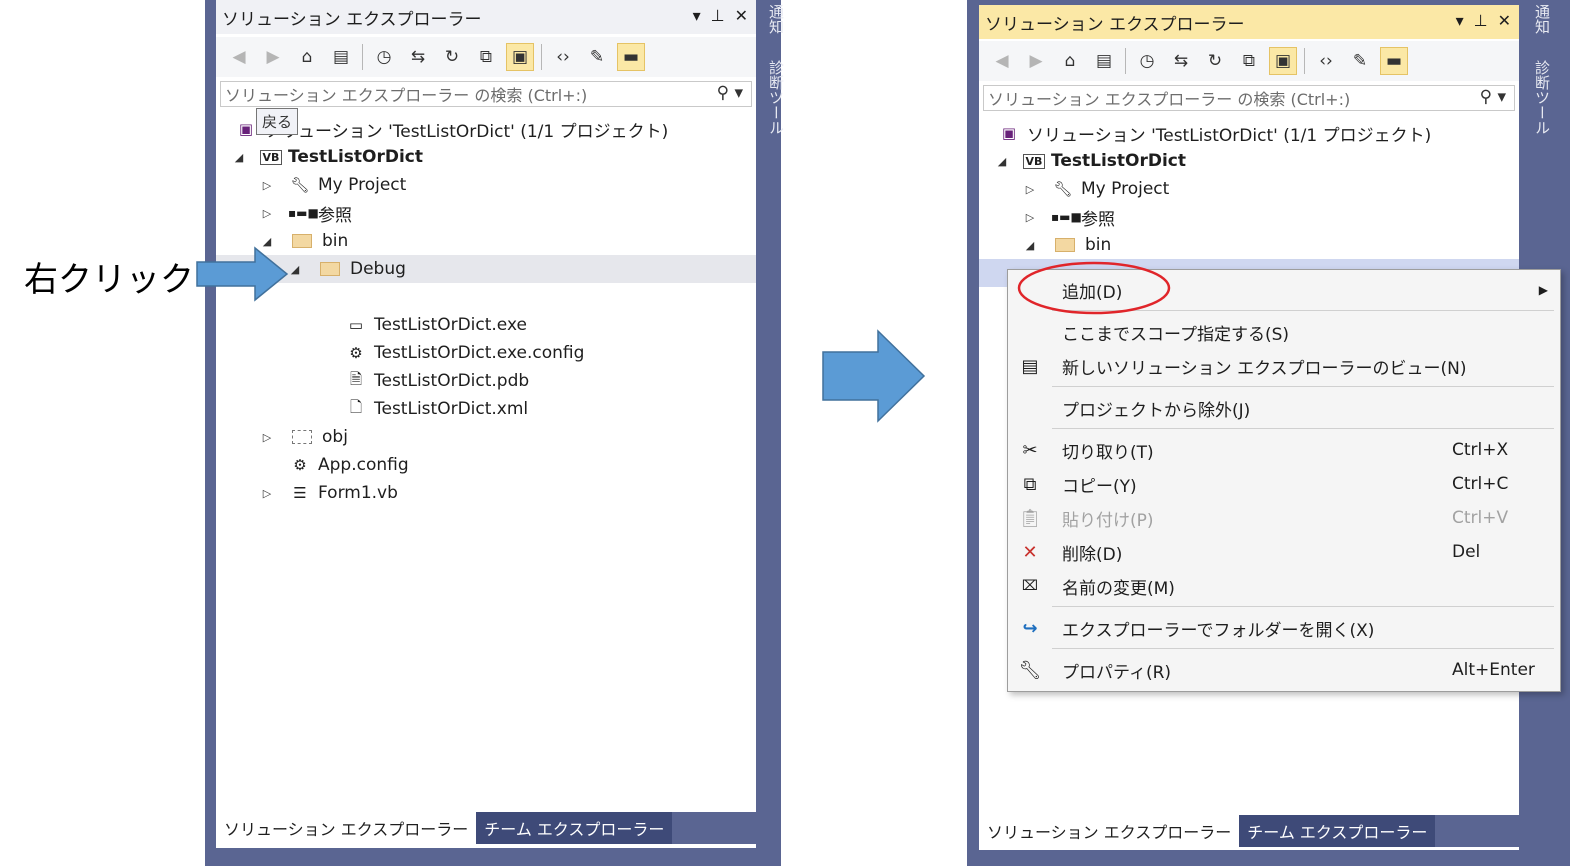  Describe the element at coordinates (302, 241) in the screenshot. I see `folder-icon` at that location.